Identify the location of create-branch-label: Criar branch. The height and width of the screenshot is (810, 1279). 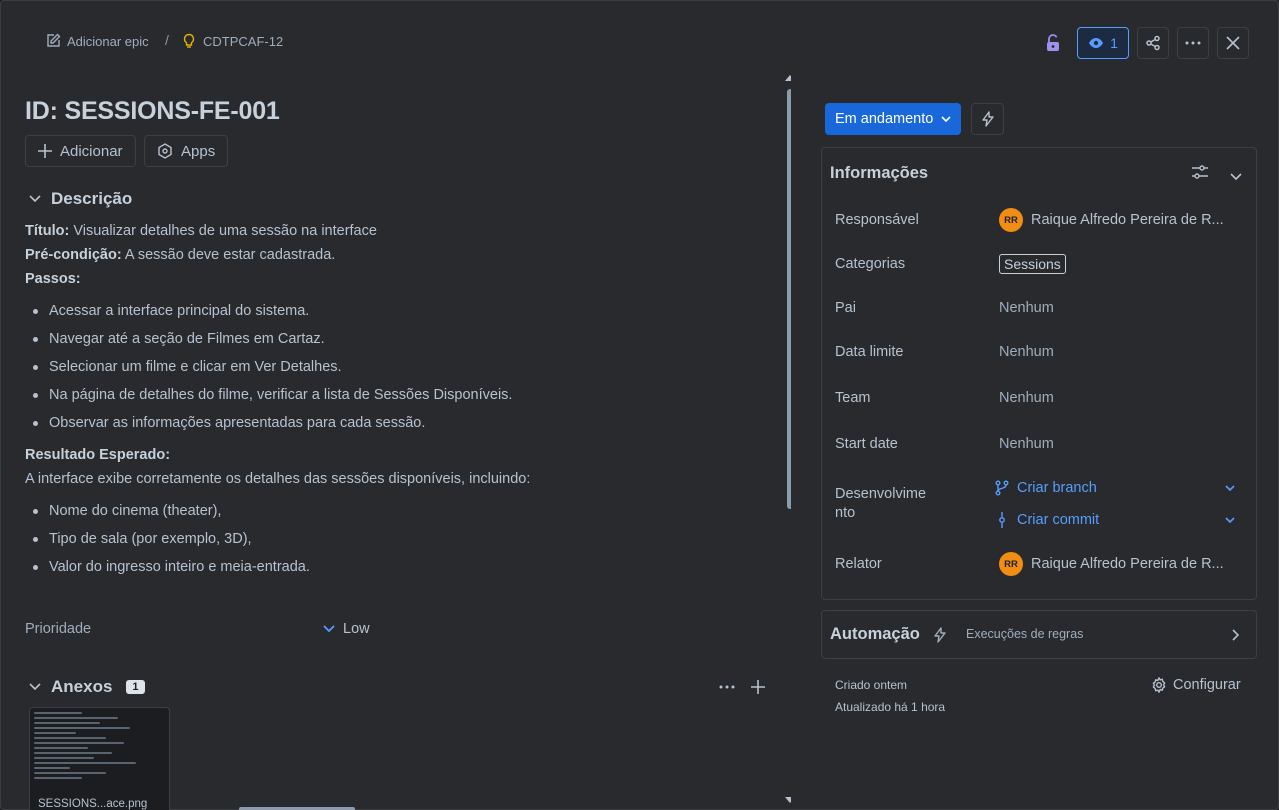
(1057, 488).